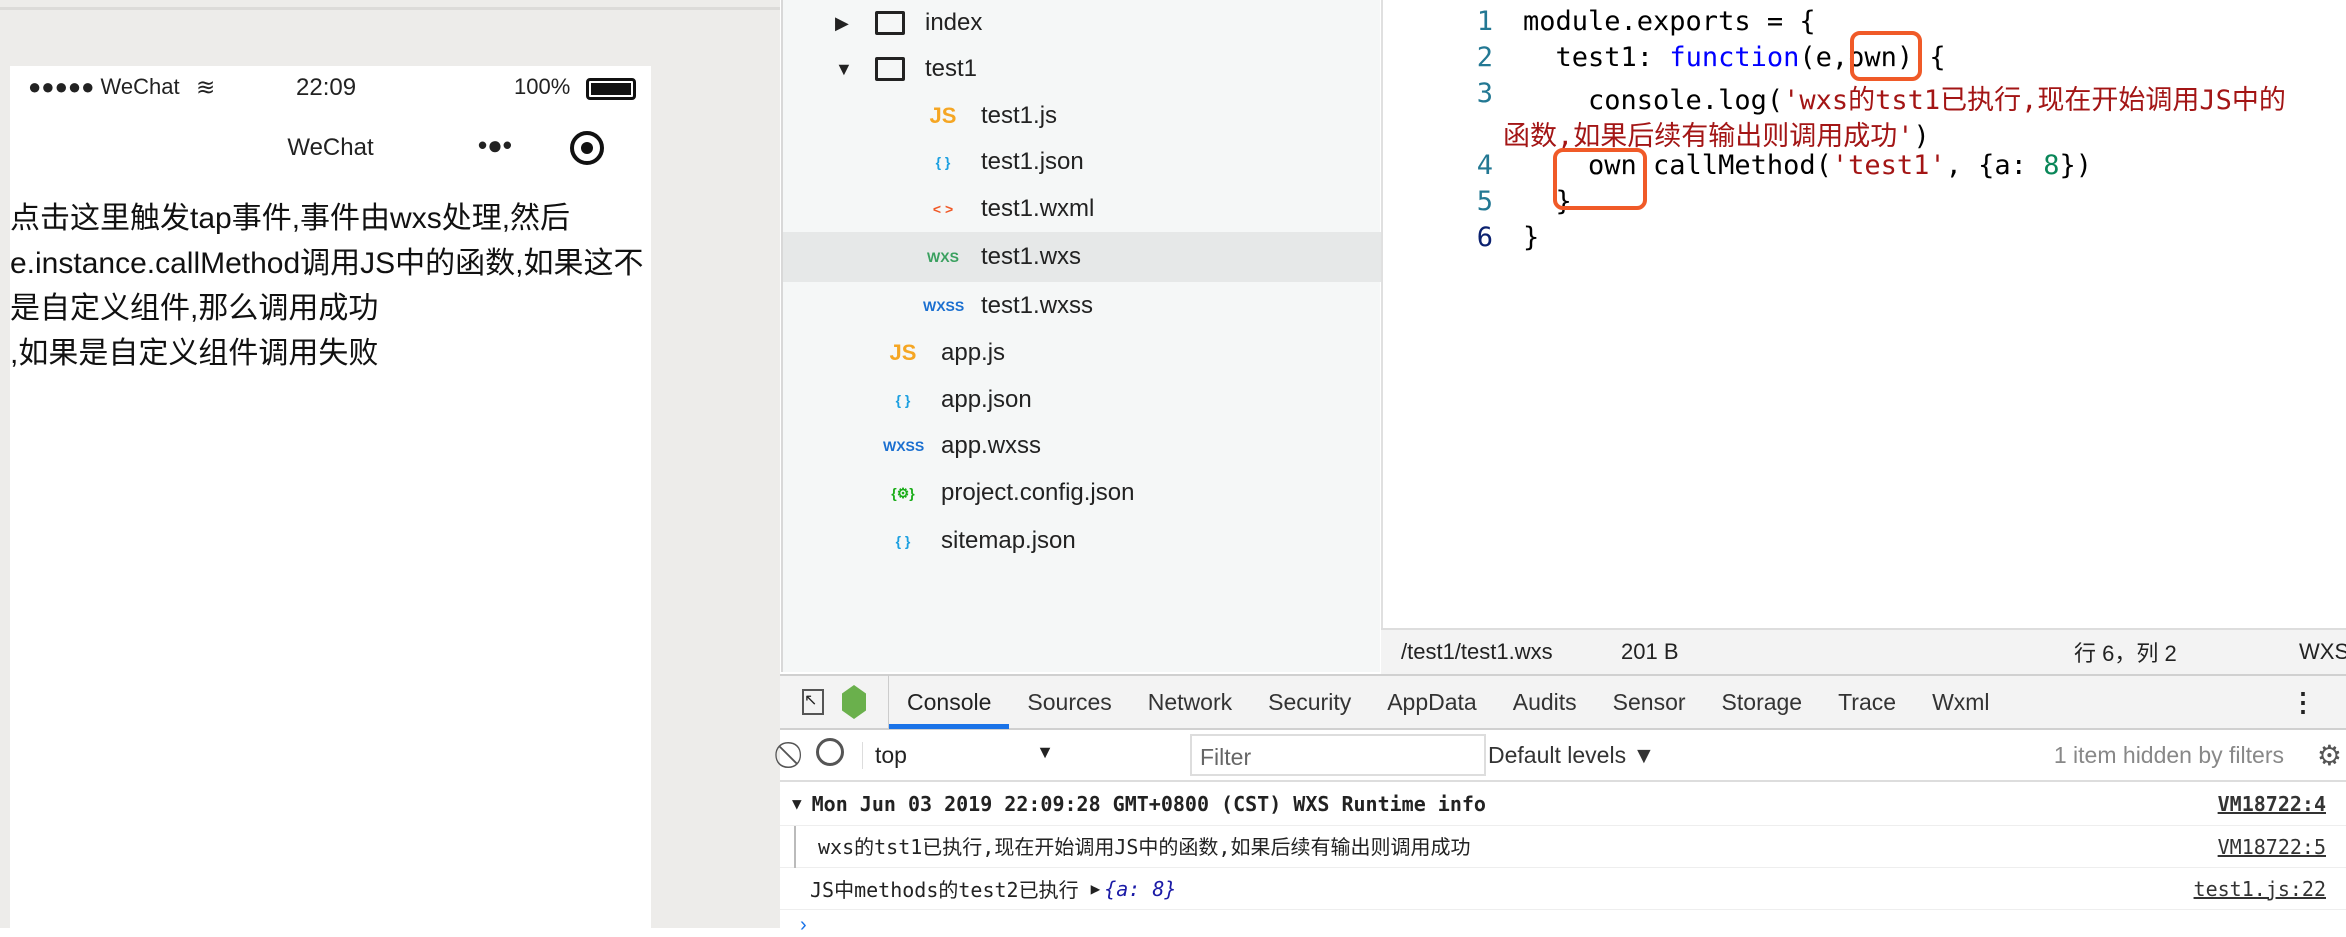  Describe the element at coordinates (2272, 847) in the screenshot. I see `source-link: VM18722:5` at that location.